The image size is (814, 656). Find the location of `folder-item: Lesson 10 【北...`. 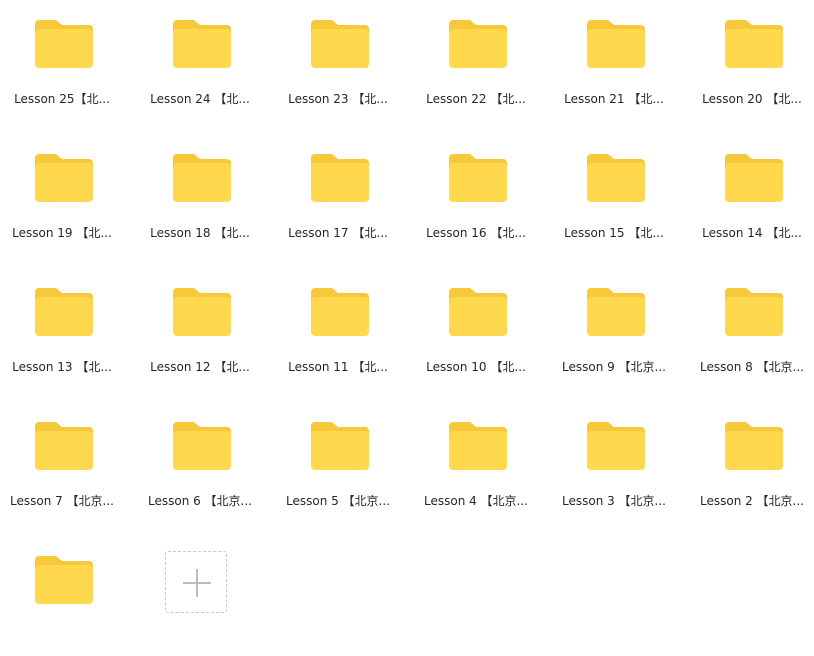

folder-item: Lesson 10 【北... is located at coordinates (476, 328).